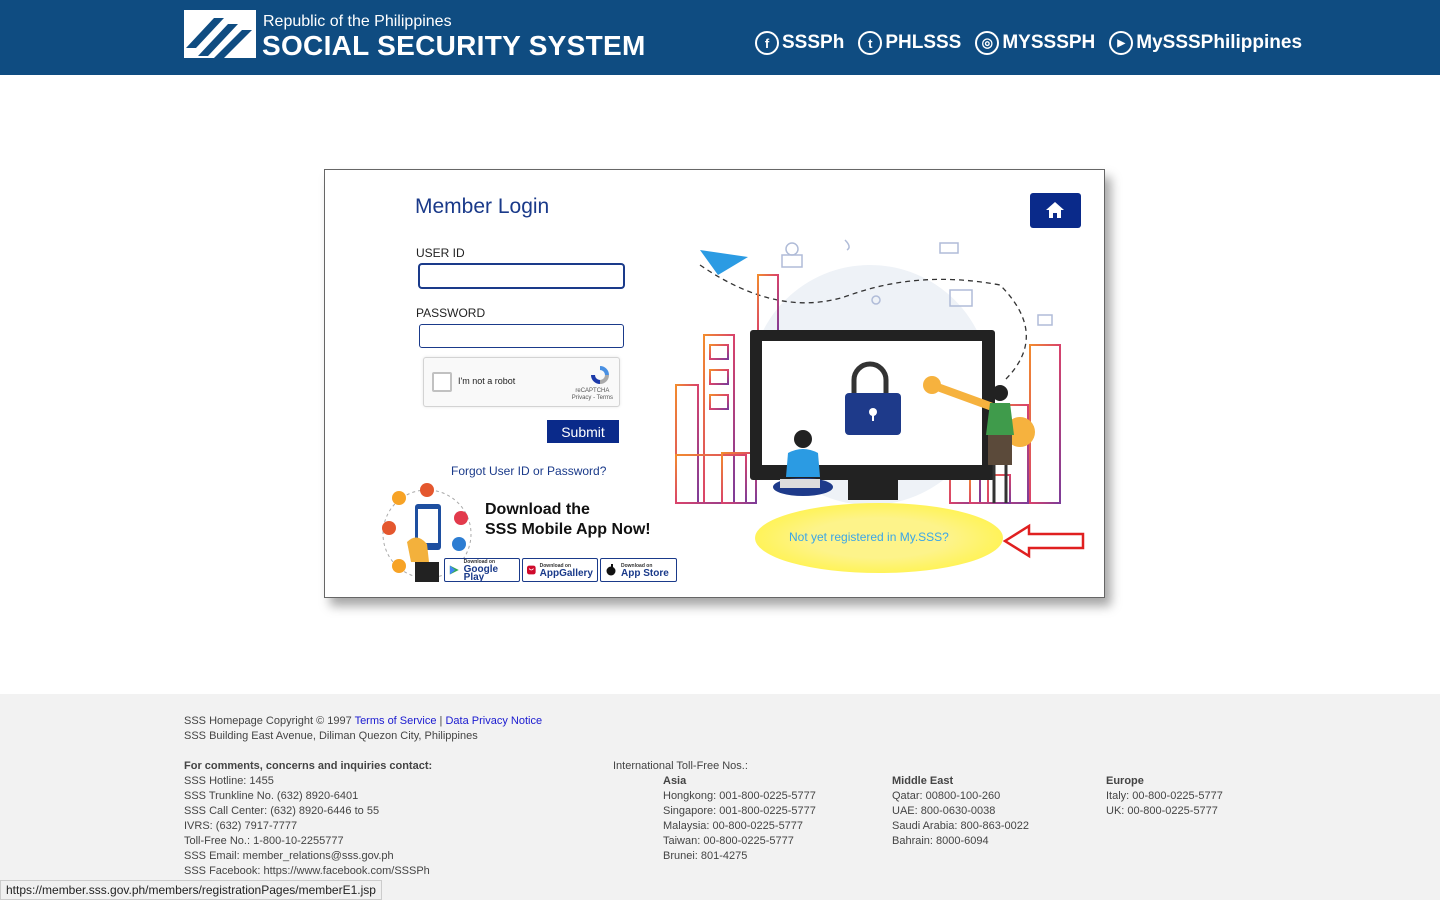  What do you see at coordinates (733, 826) in the screenshot?
I see `asia-item: Malaysia: 00-800-0225-5777` at bounding box center [733, 826].